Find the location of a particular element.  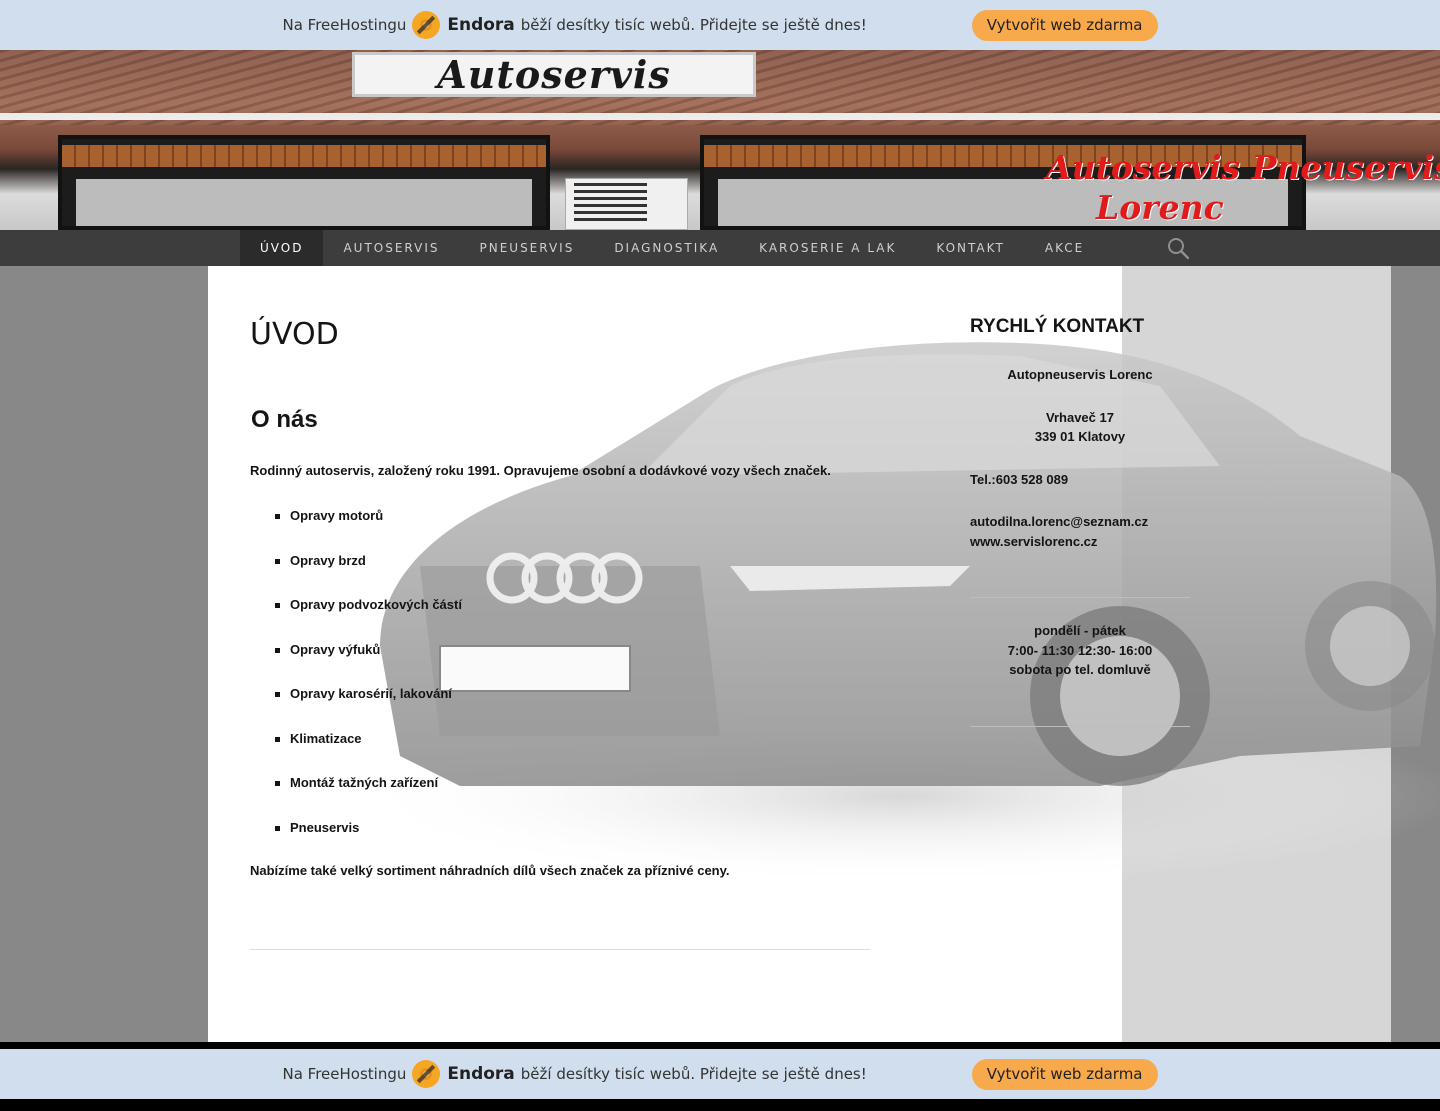

email-link: autodilna.lorenc@seznam.cz is located at coordinates (1059, 521).